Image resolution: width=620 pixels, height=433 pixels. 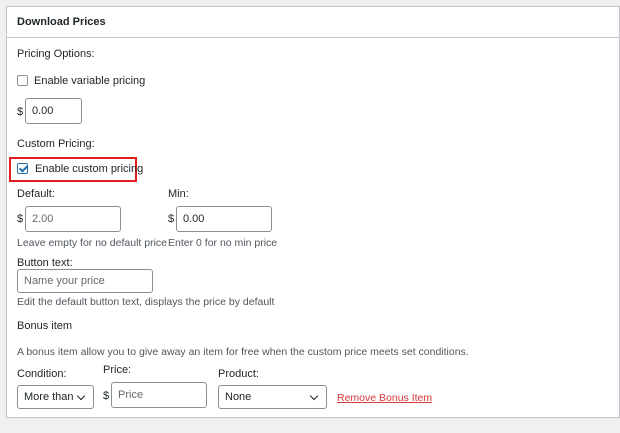 What do you see at coordinates (159, 395) in the screenshot?
I see `bonus-price-input: Price` at bounding box center [159, 395].